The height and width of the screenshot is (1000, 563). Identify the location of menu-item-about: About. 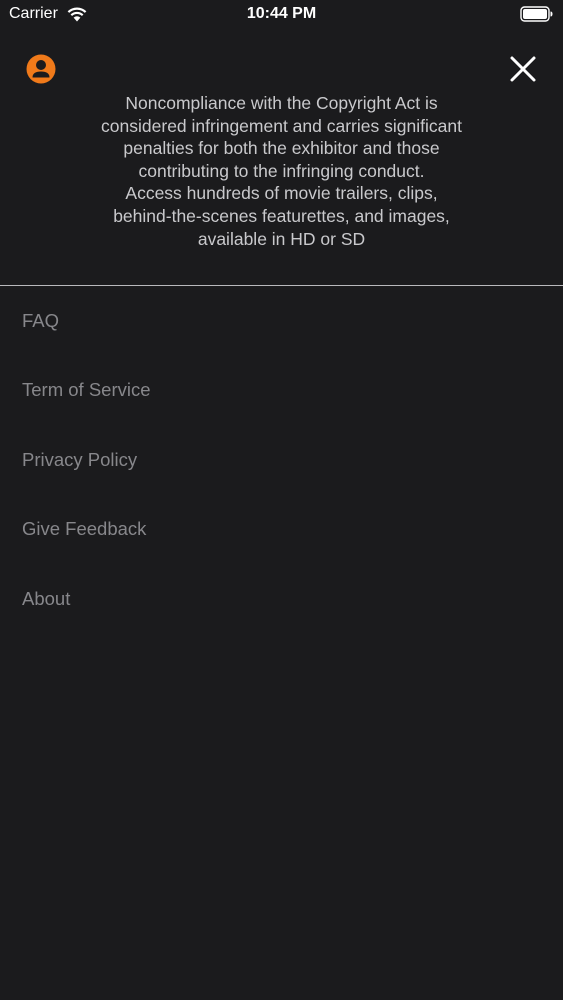
(281, 598).